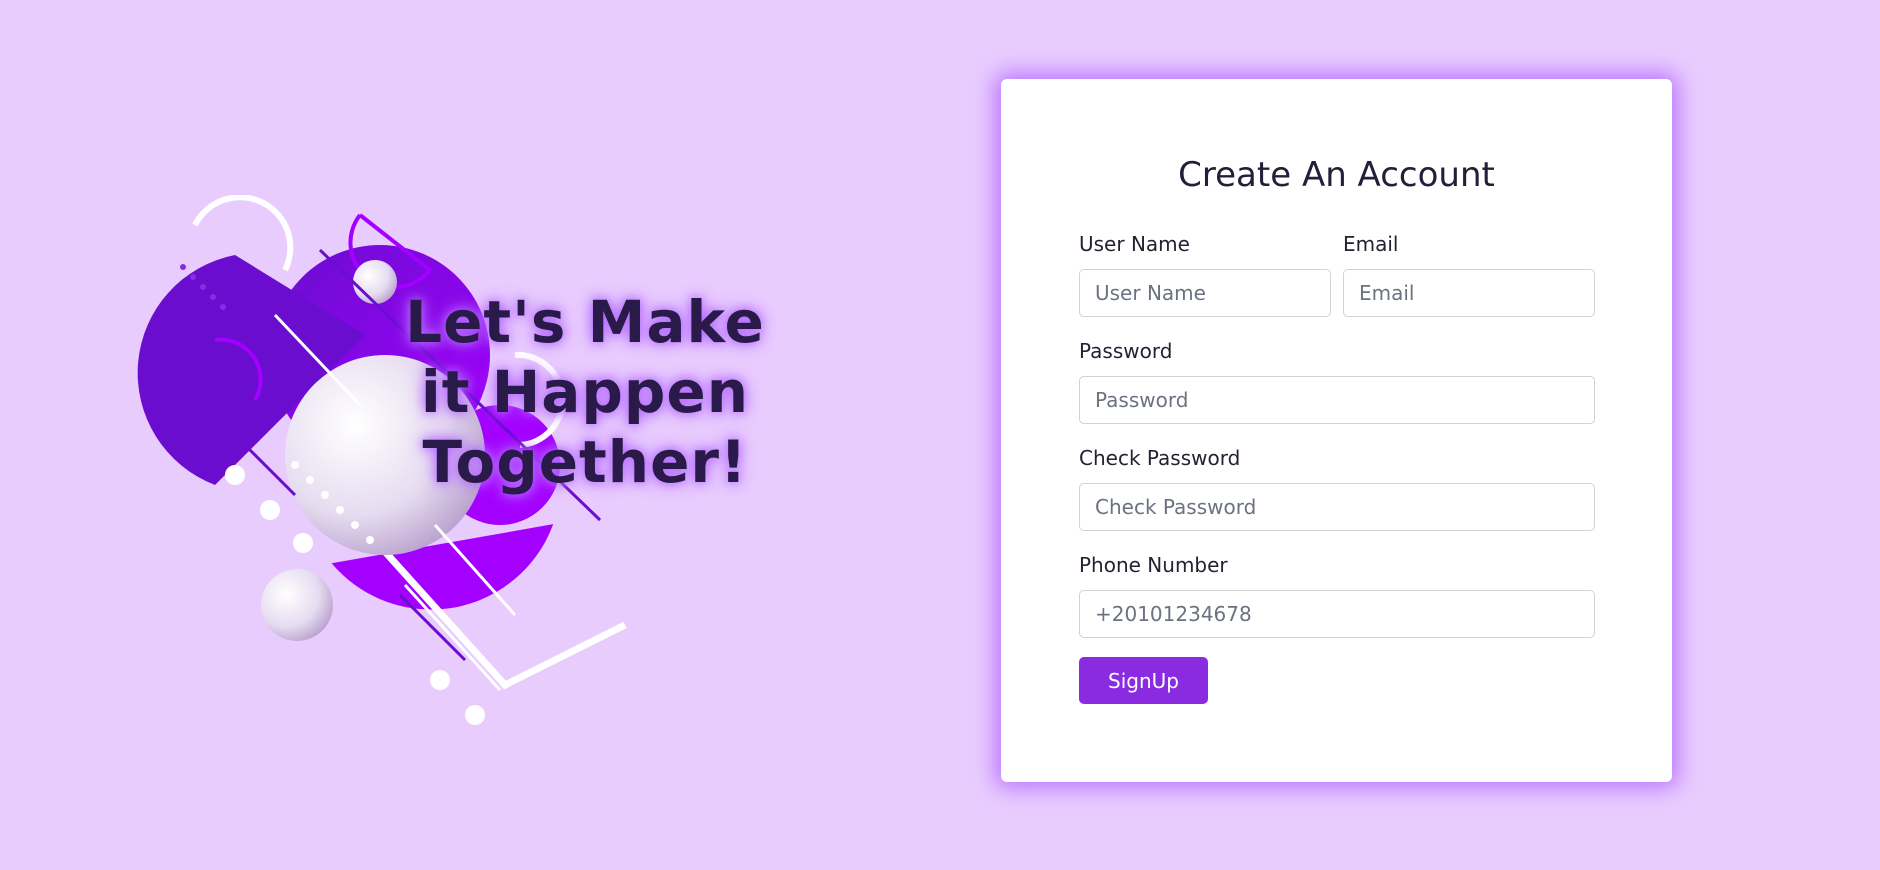 This screenshot has height=870, width=1880. What do you see at coordinates (1153, 565) in the screenshot?
I see `phone-label: Phone Number` at bounding box center [1153, 565].